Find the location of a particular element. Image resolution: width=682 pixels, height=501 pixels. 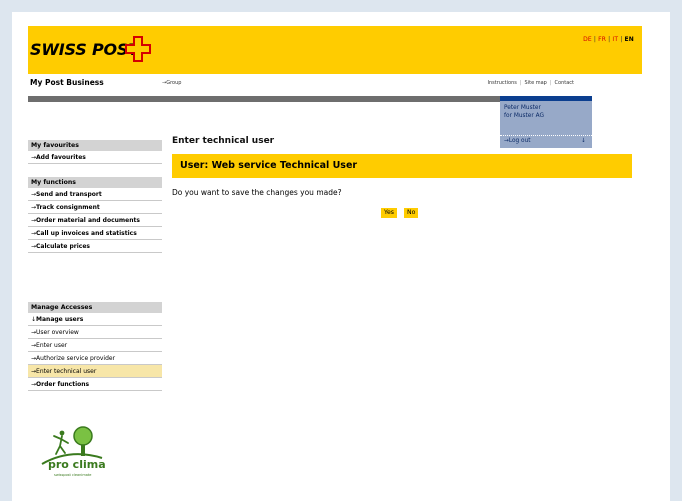

site-map-link: Site map is located at coordinates (536, 83).